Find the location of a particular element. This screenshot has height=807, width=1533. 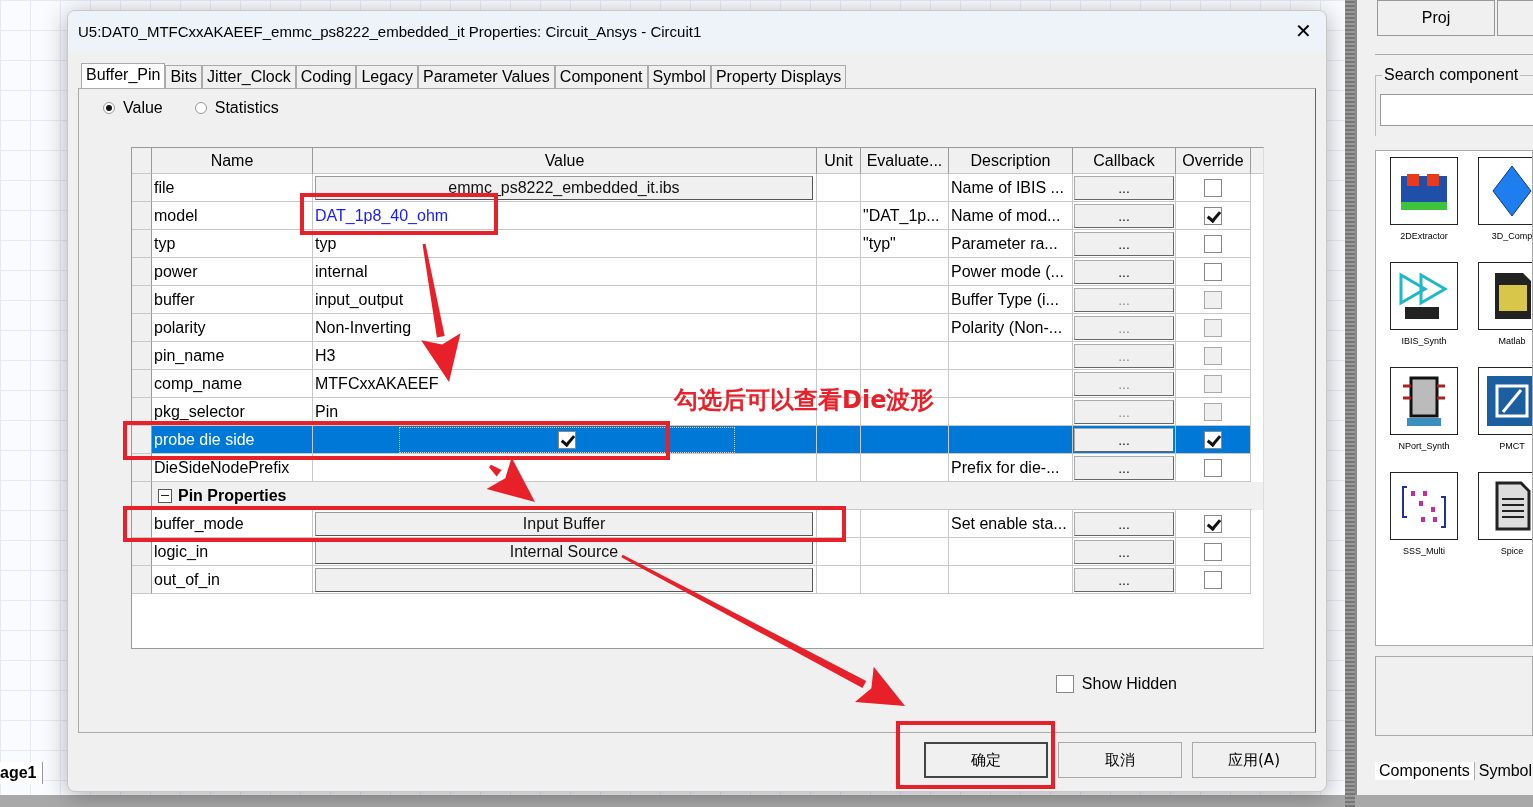

radio-option: Statistics is located at coordinates (236, 108).